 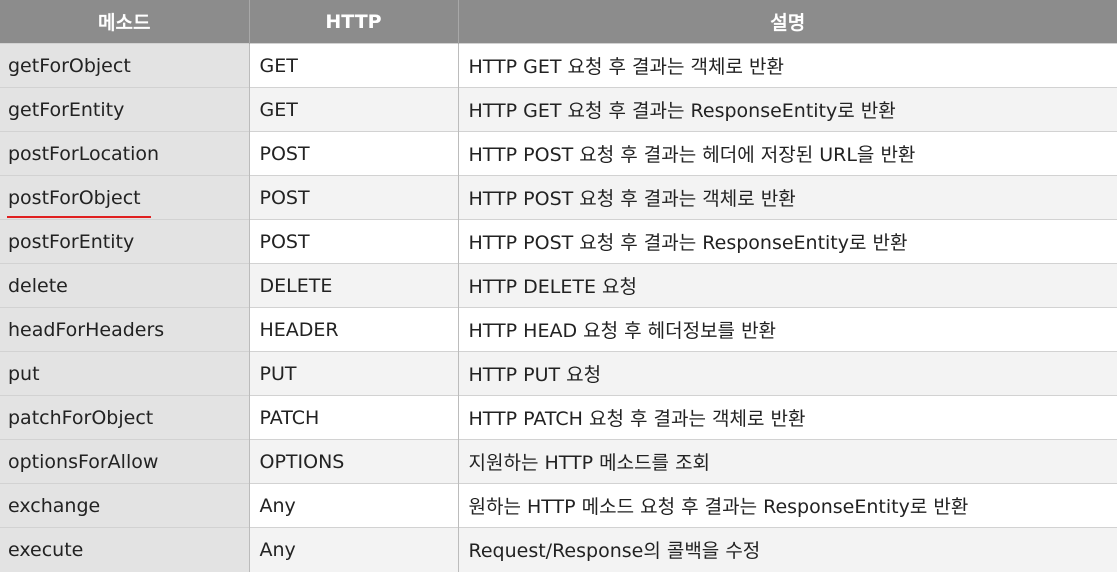 What do you see at coordinates (354, 329) in the screenshot?
I see `http-cell: HEADER` at bounding box center [354, 329].